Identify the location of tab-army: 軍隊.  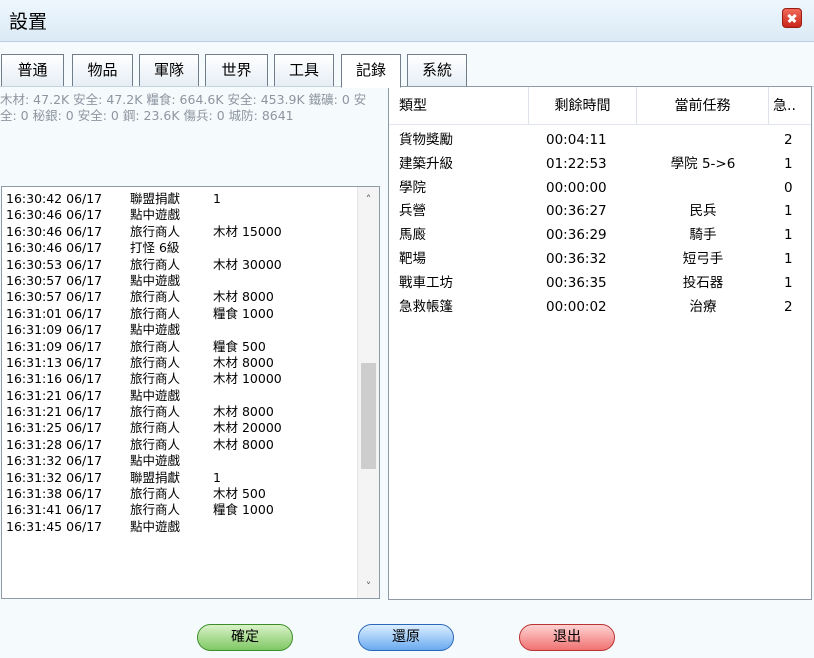
(169, 70).